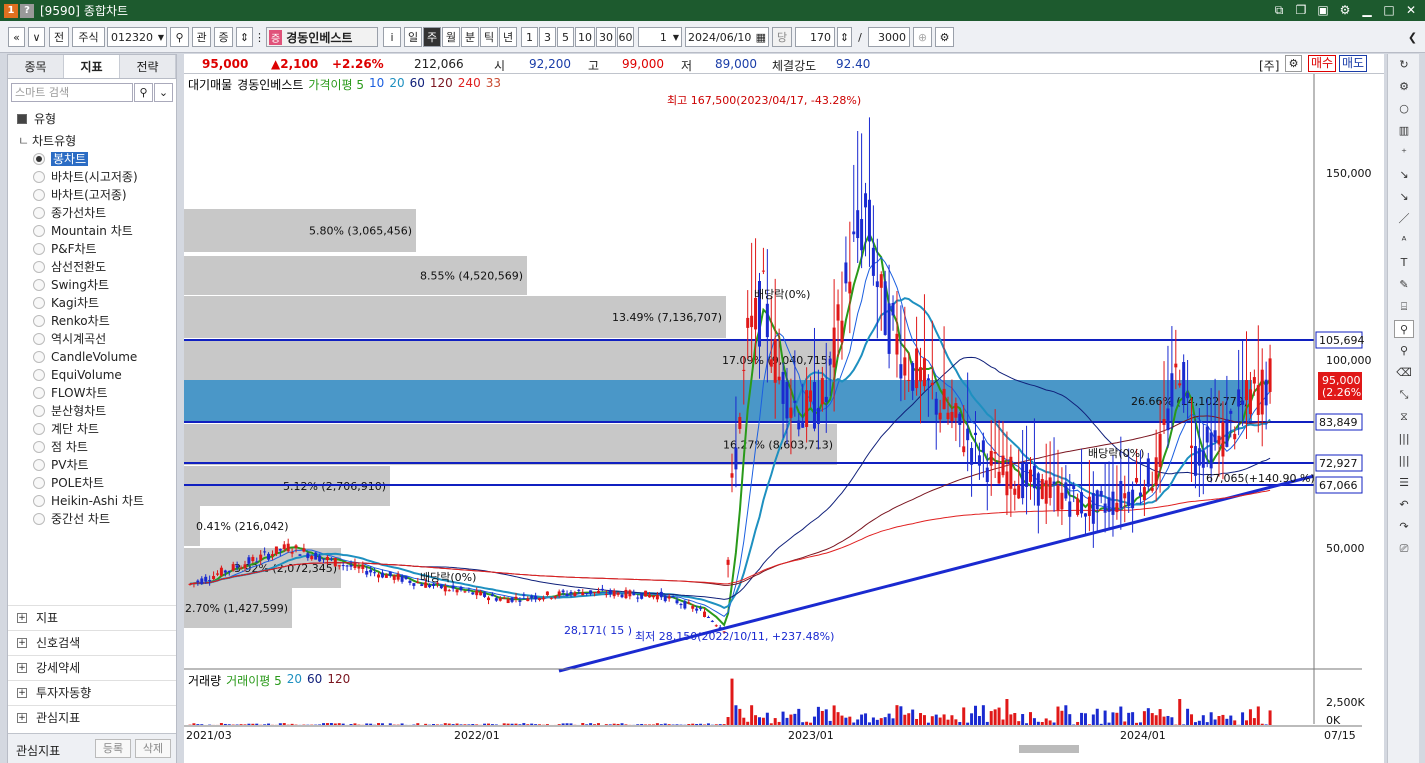 Image resolution: width=1425 pixels, height=763 pixels. I want to click on legend-item: 120, so click(338, 680).